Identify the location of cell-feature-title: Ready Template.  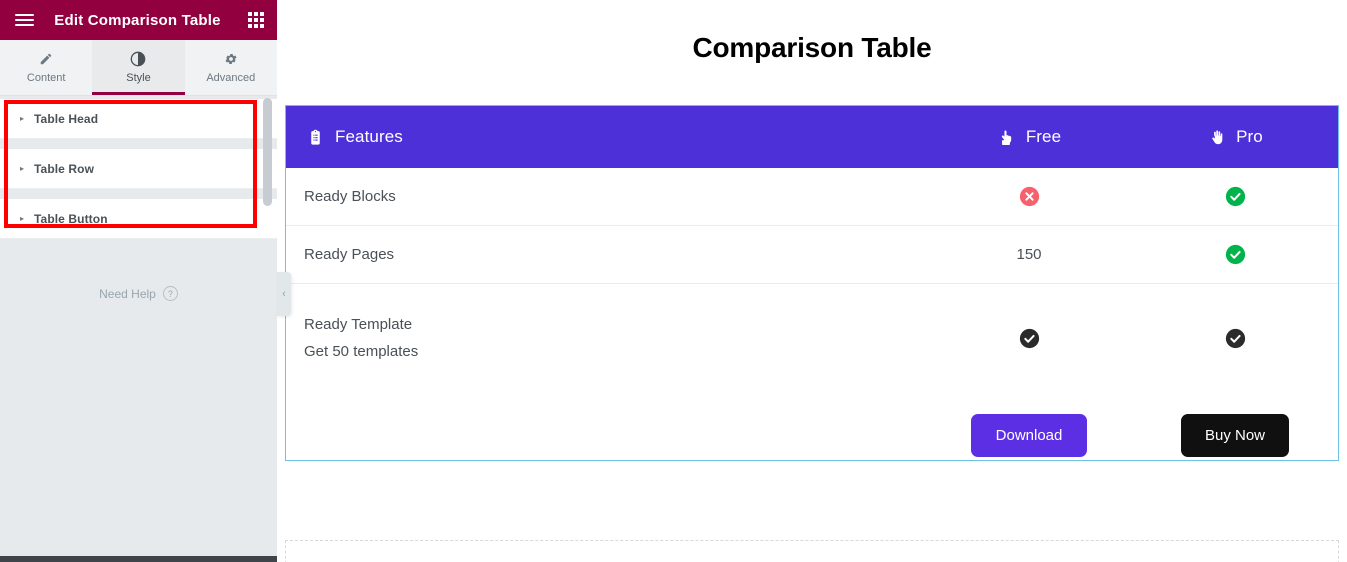
(358, 324).